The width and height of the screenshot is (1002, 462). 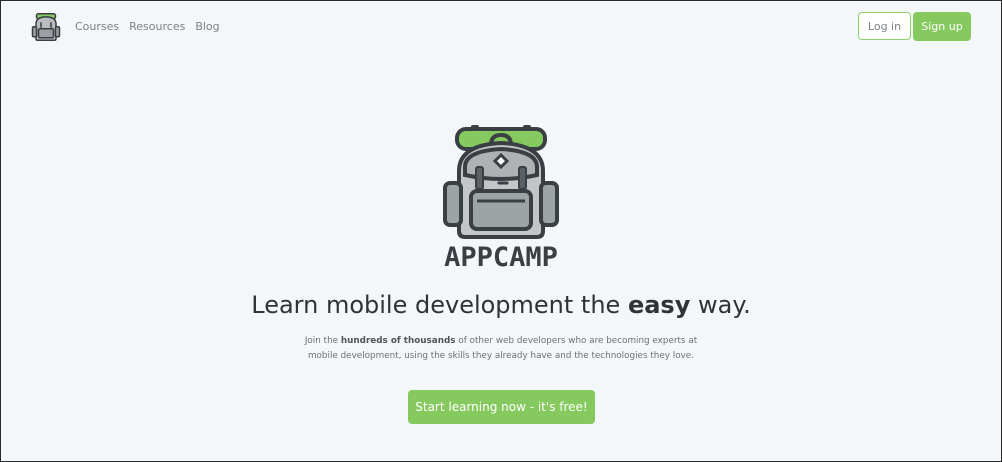 What do you see at coordinates (322, 341) in the screenshot?
I see `subtitle-prefix: Join the` at bounding box center [322, 341].